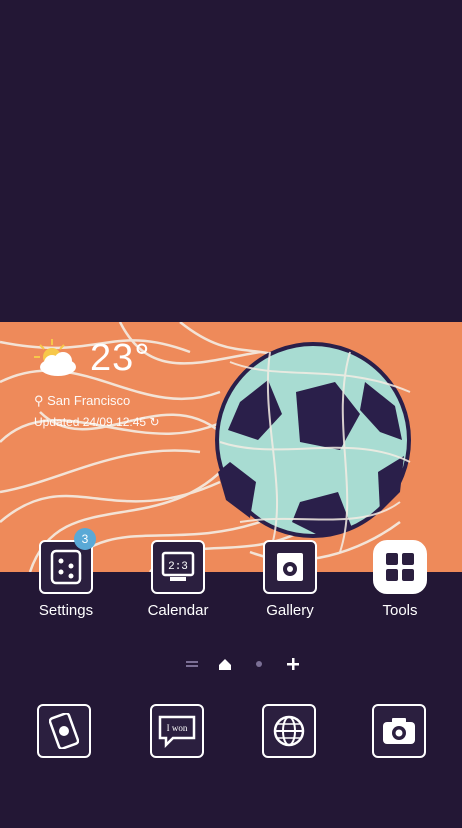 This screenshot has width=462, height=828. I want to click on page-dot, so click(259, 664).